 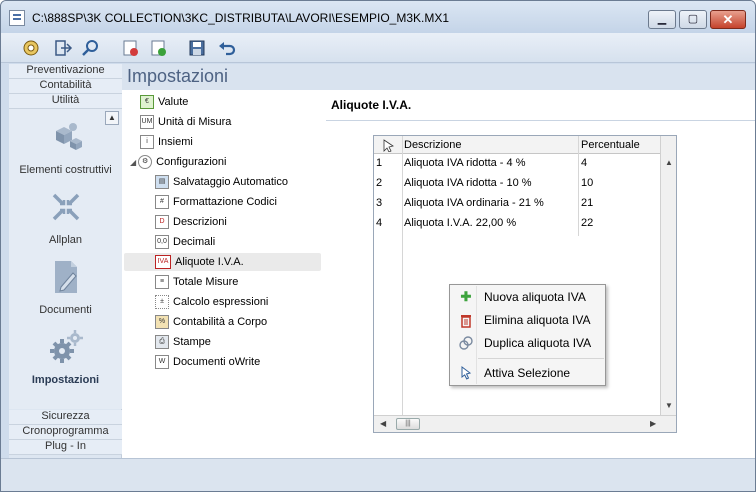 I want to click on duplicate-icon, so click(x=466, y=343).